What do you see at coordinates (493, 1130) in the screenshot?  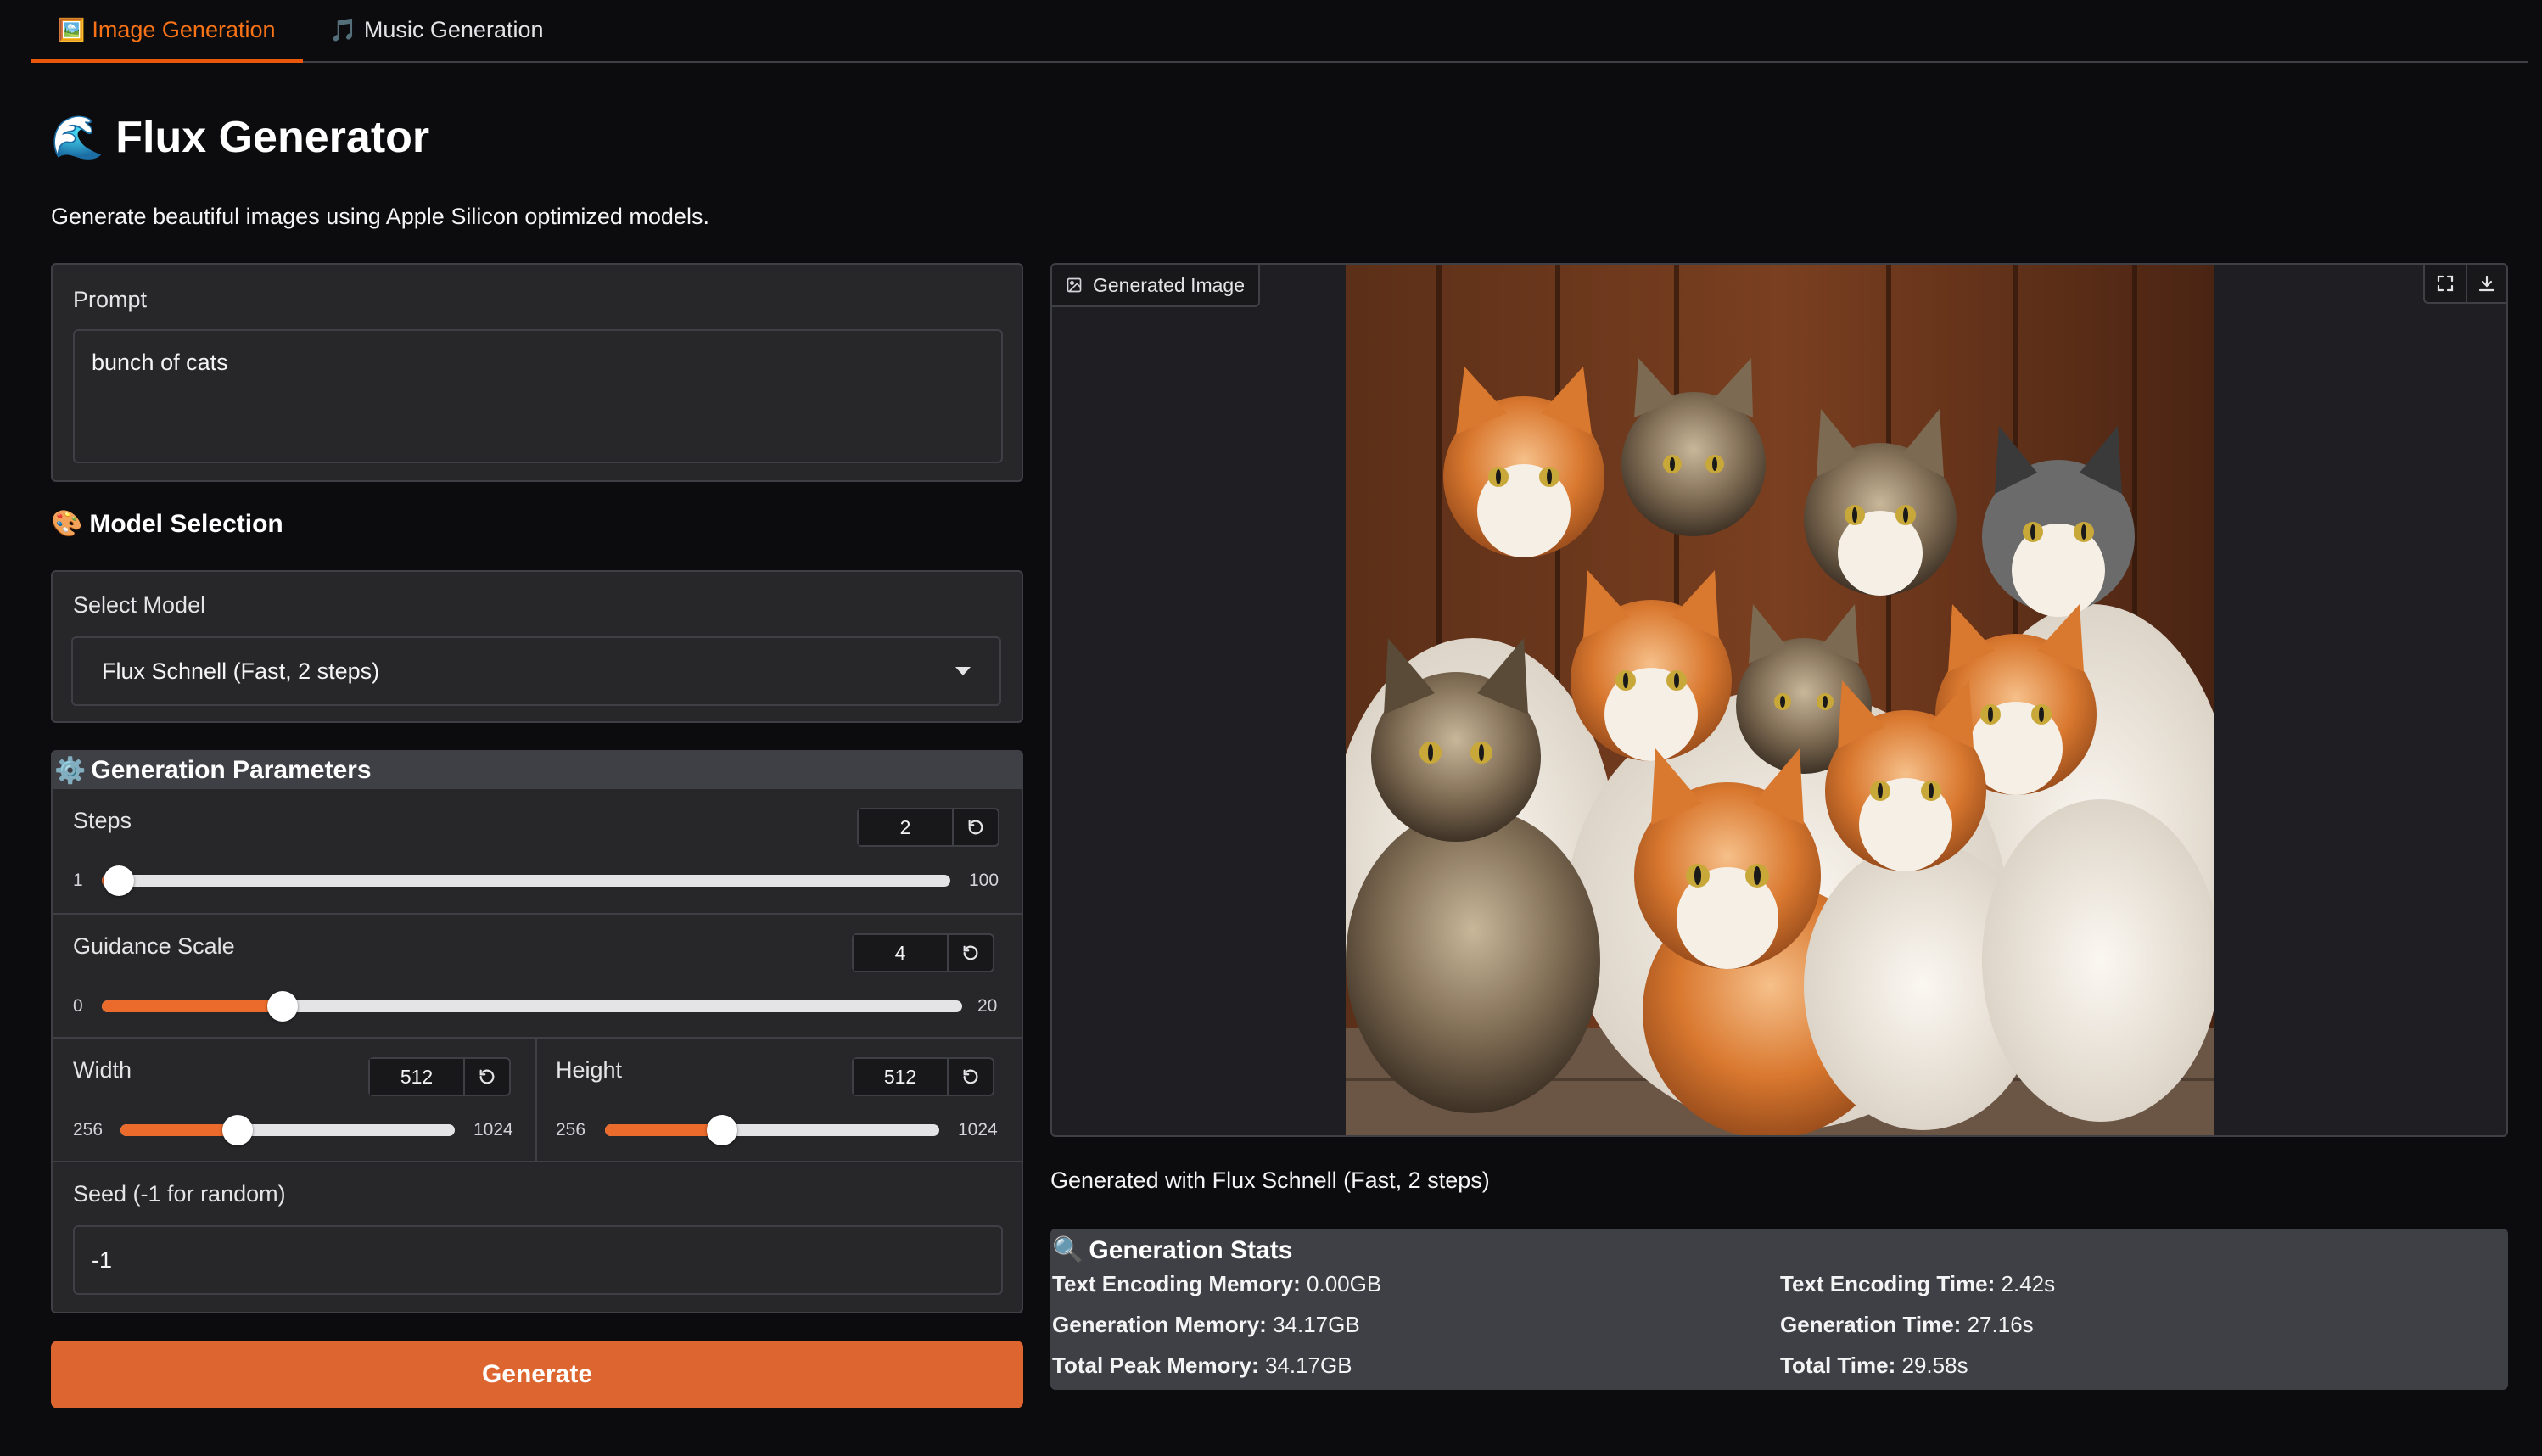 I see `width-max: 1024` at bounding box center [493, 1130].